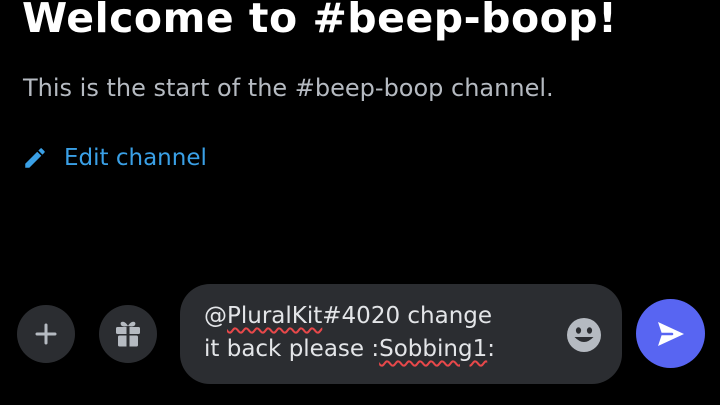  Describe the element at coordinates (215, 316) in the screenshot. I see `mention-prefix: @` at that location.